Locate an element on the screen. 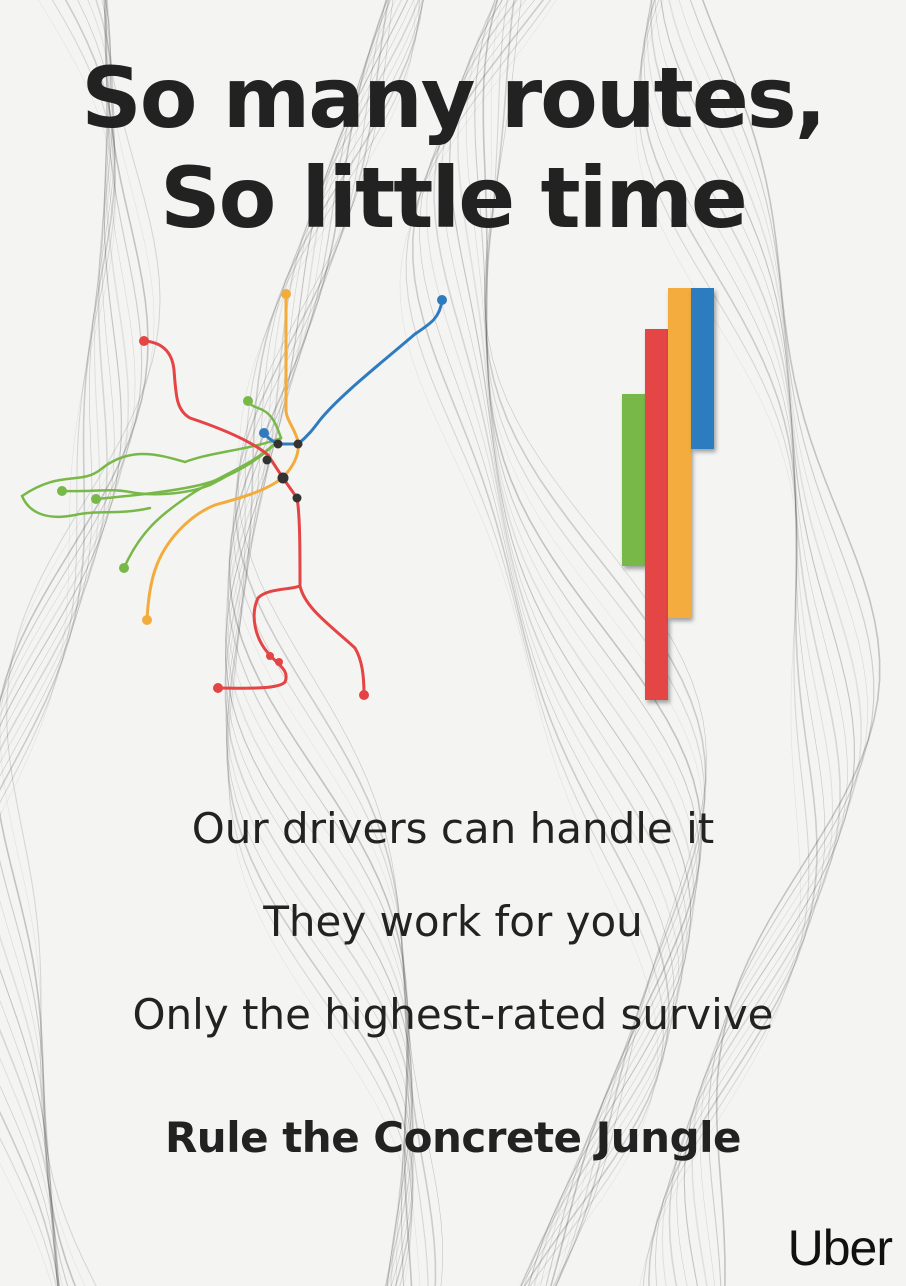  call-to-action: Rule the Concrete Jungle is located at coordinates (453, 1137).